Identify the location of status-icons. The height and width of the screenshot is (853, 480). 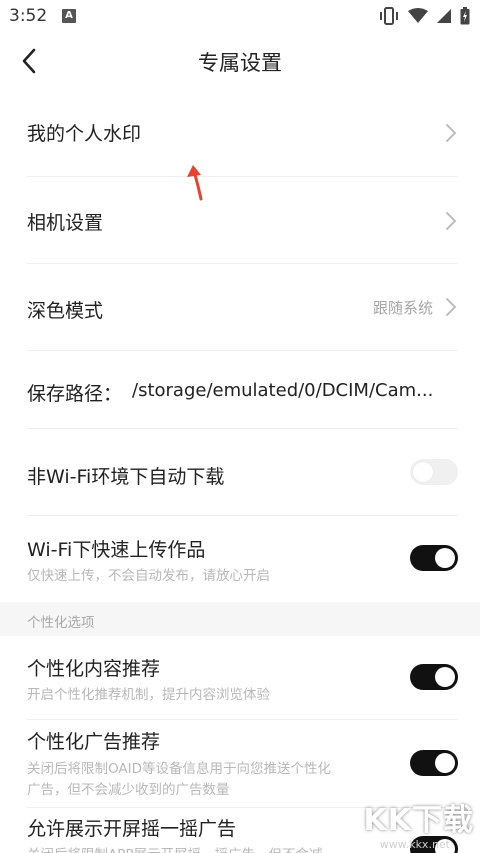
(424, 16).